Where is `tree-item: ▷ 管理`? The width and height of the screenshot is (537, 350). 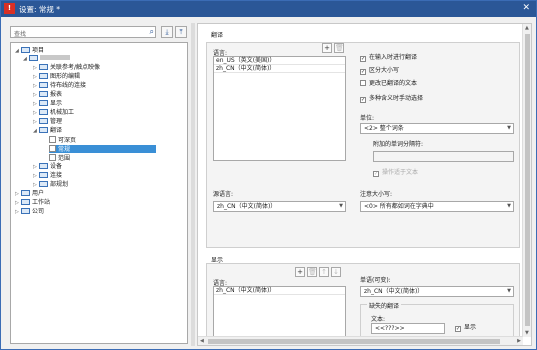
tree-item: ▷ 管理 is located at coordinates (47, 122).